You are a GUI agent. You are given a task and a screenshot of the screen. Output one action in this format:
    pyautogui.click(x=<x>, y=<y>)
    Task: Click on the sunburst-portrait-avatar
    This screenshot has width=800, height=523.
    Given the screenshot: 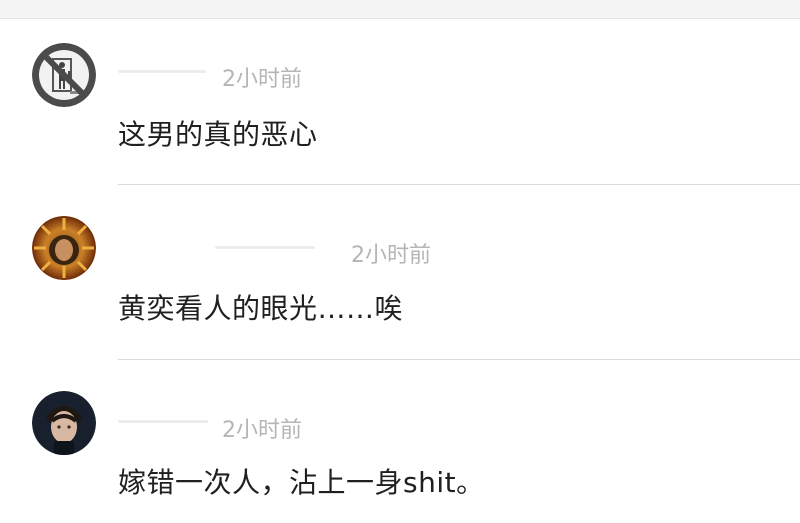 What is the action you would take?
    pyautogui.click(x=64, y=248)
    